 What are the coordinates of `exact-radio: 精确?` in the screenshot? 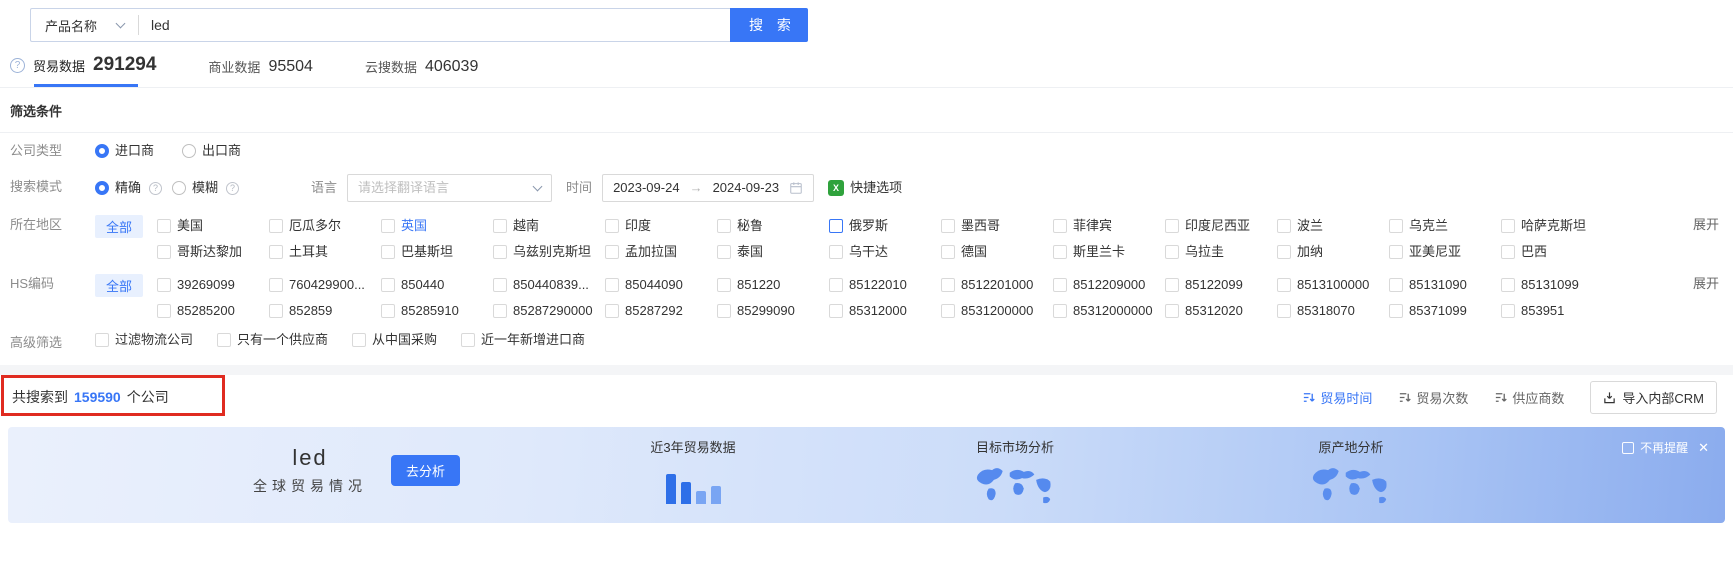 It's located at (129, 188).